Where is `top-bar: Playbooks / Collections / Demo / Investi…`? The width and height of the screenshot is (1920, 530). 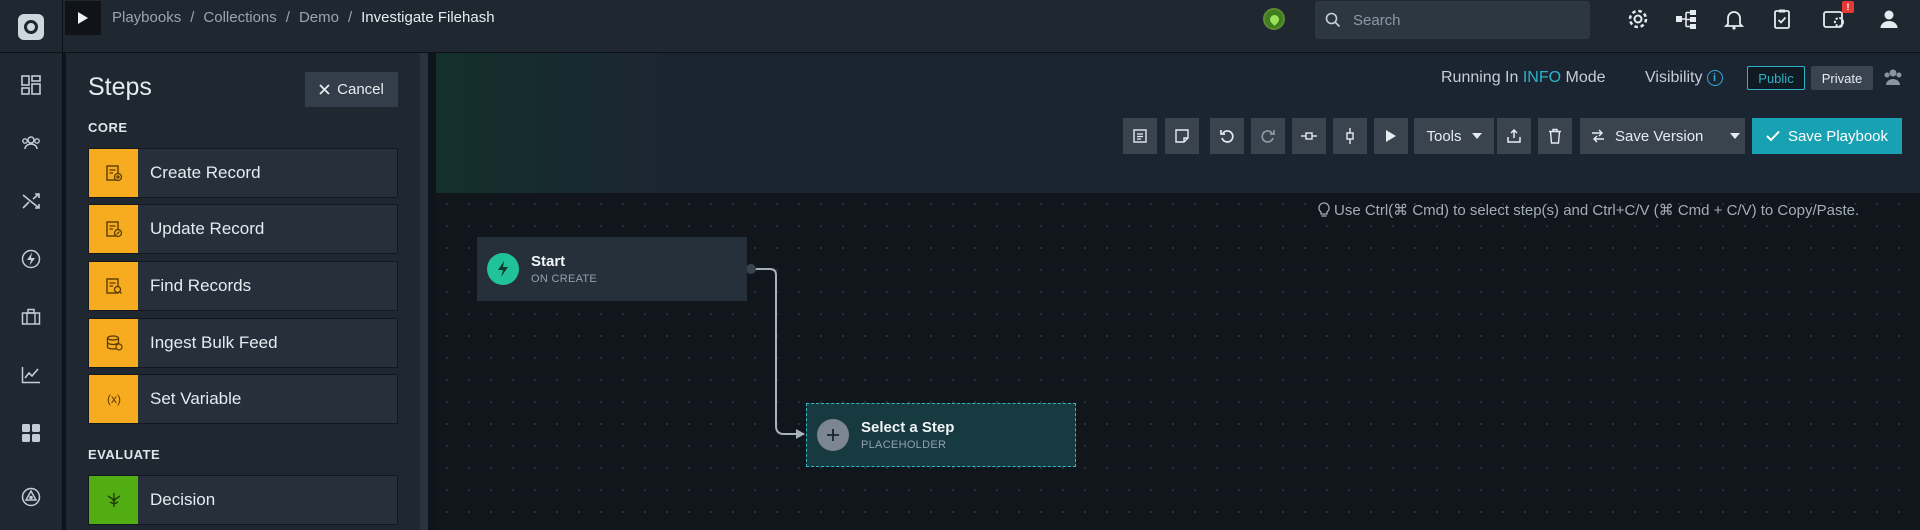 top-bar: Playbooks / Collections / Demo / Investi… is located at coordinates (960, 26).